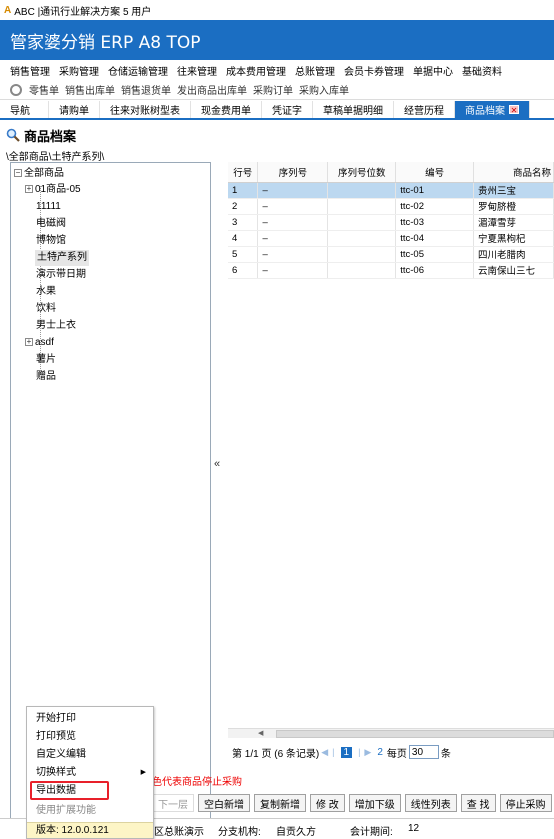  Describe the element at coordinates (353, 109) in the screenshot. I see `tab-draft-details: 草稿单据明细` at that location.